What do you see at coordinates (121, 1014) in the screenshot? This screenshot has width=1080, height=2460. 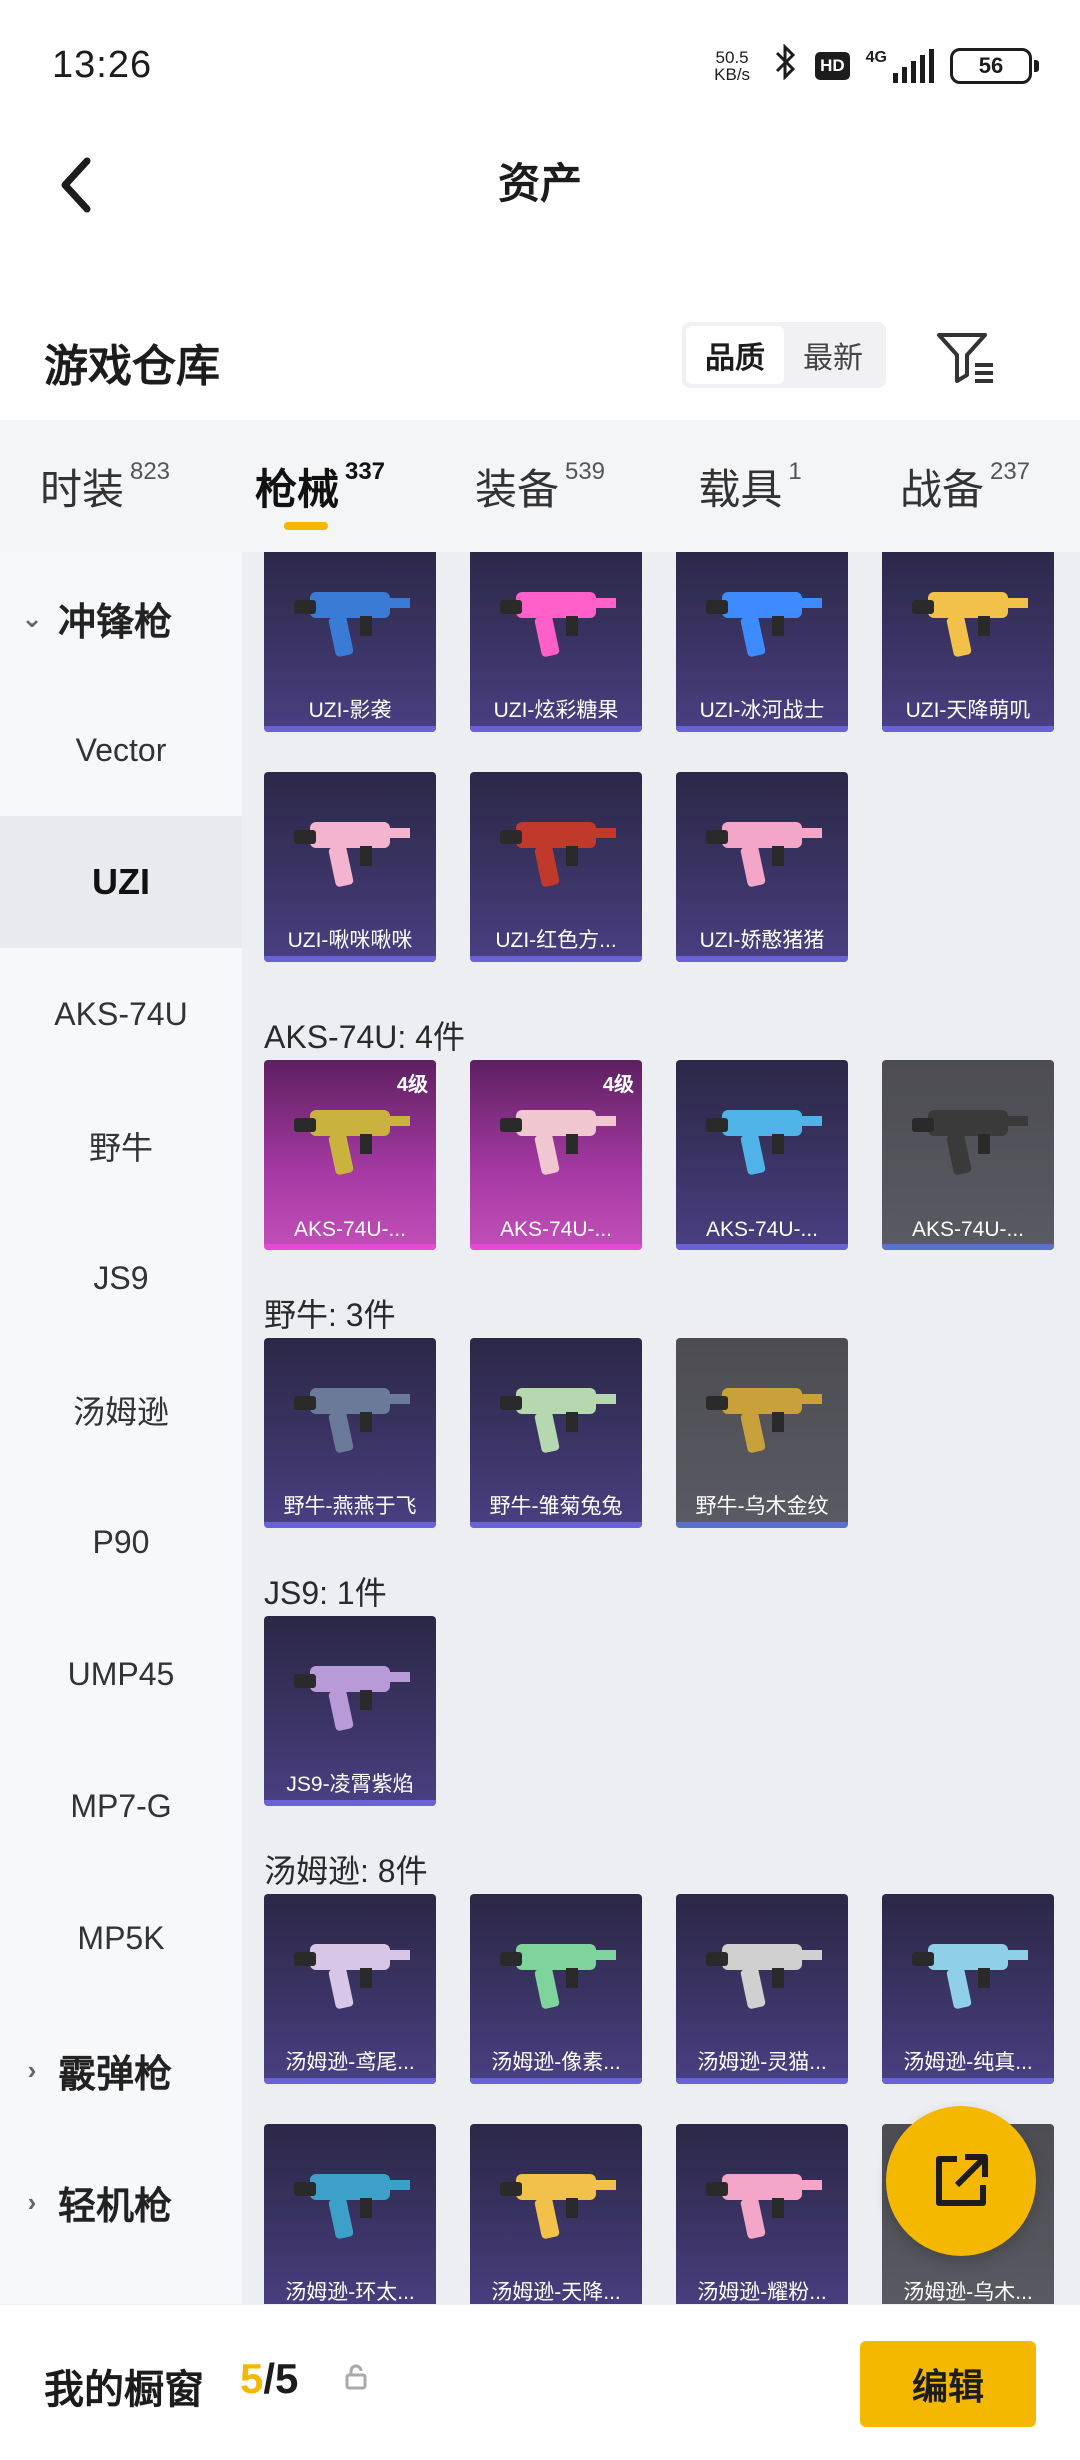 I see `sidebar-item: AKS-74U` at bounding box center [121, 1014].